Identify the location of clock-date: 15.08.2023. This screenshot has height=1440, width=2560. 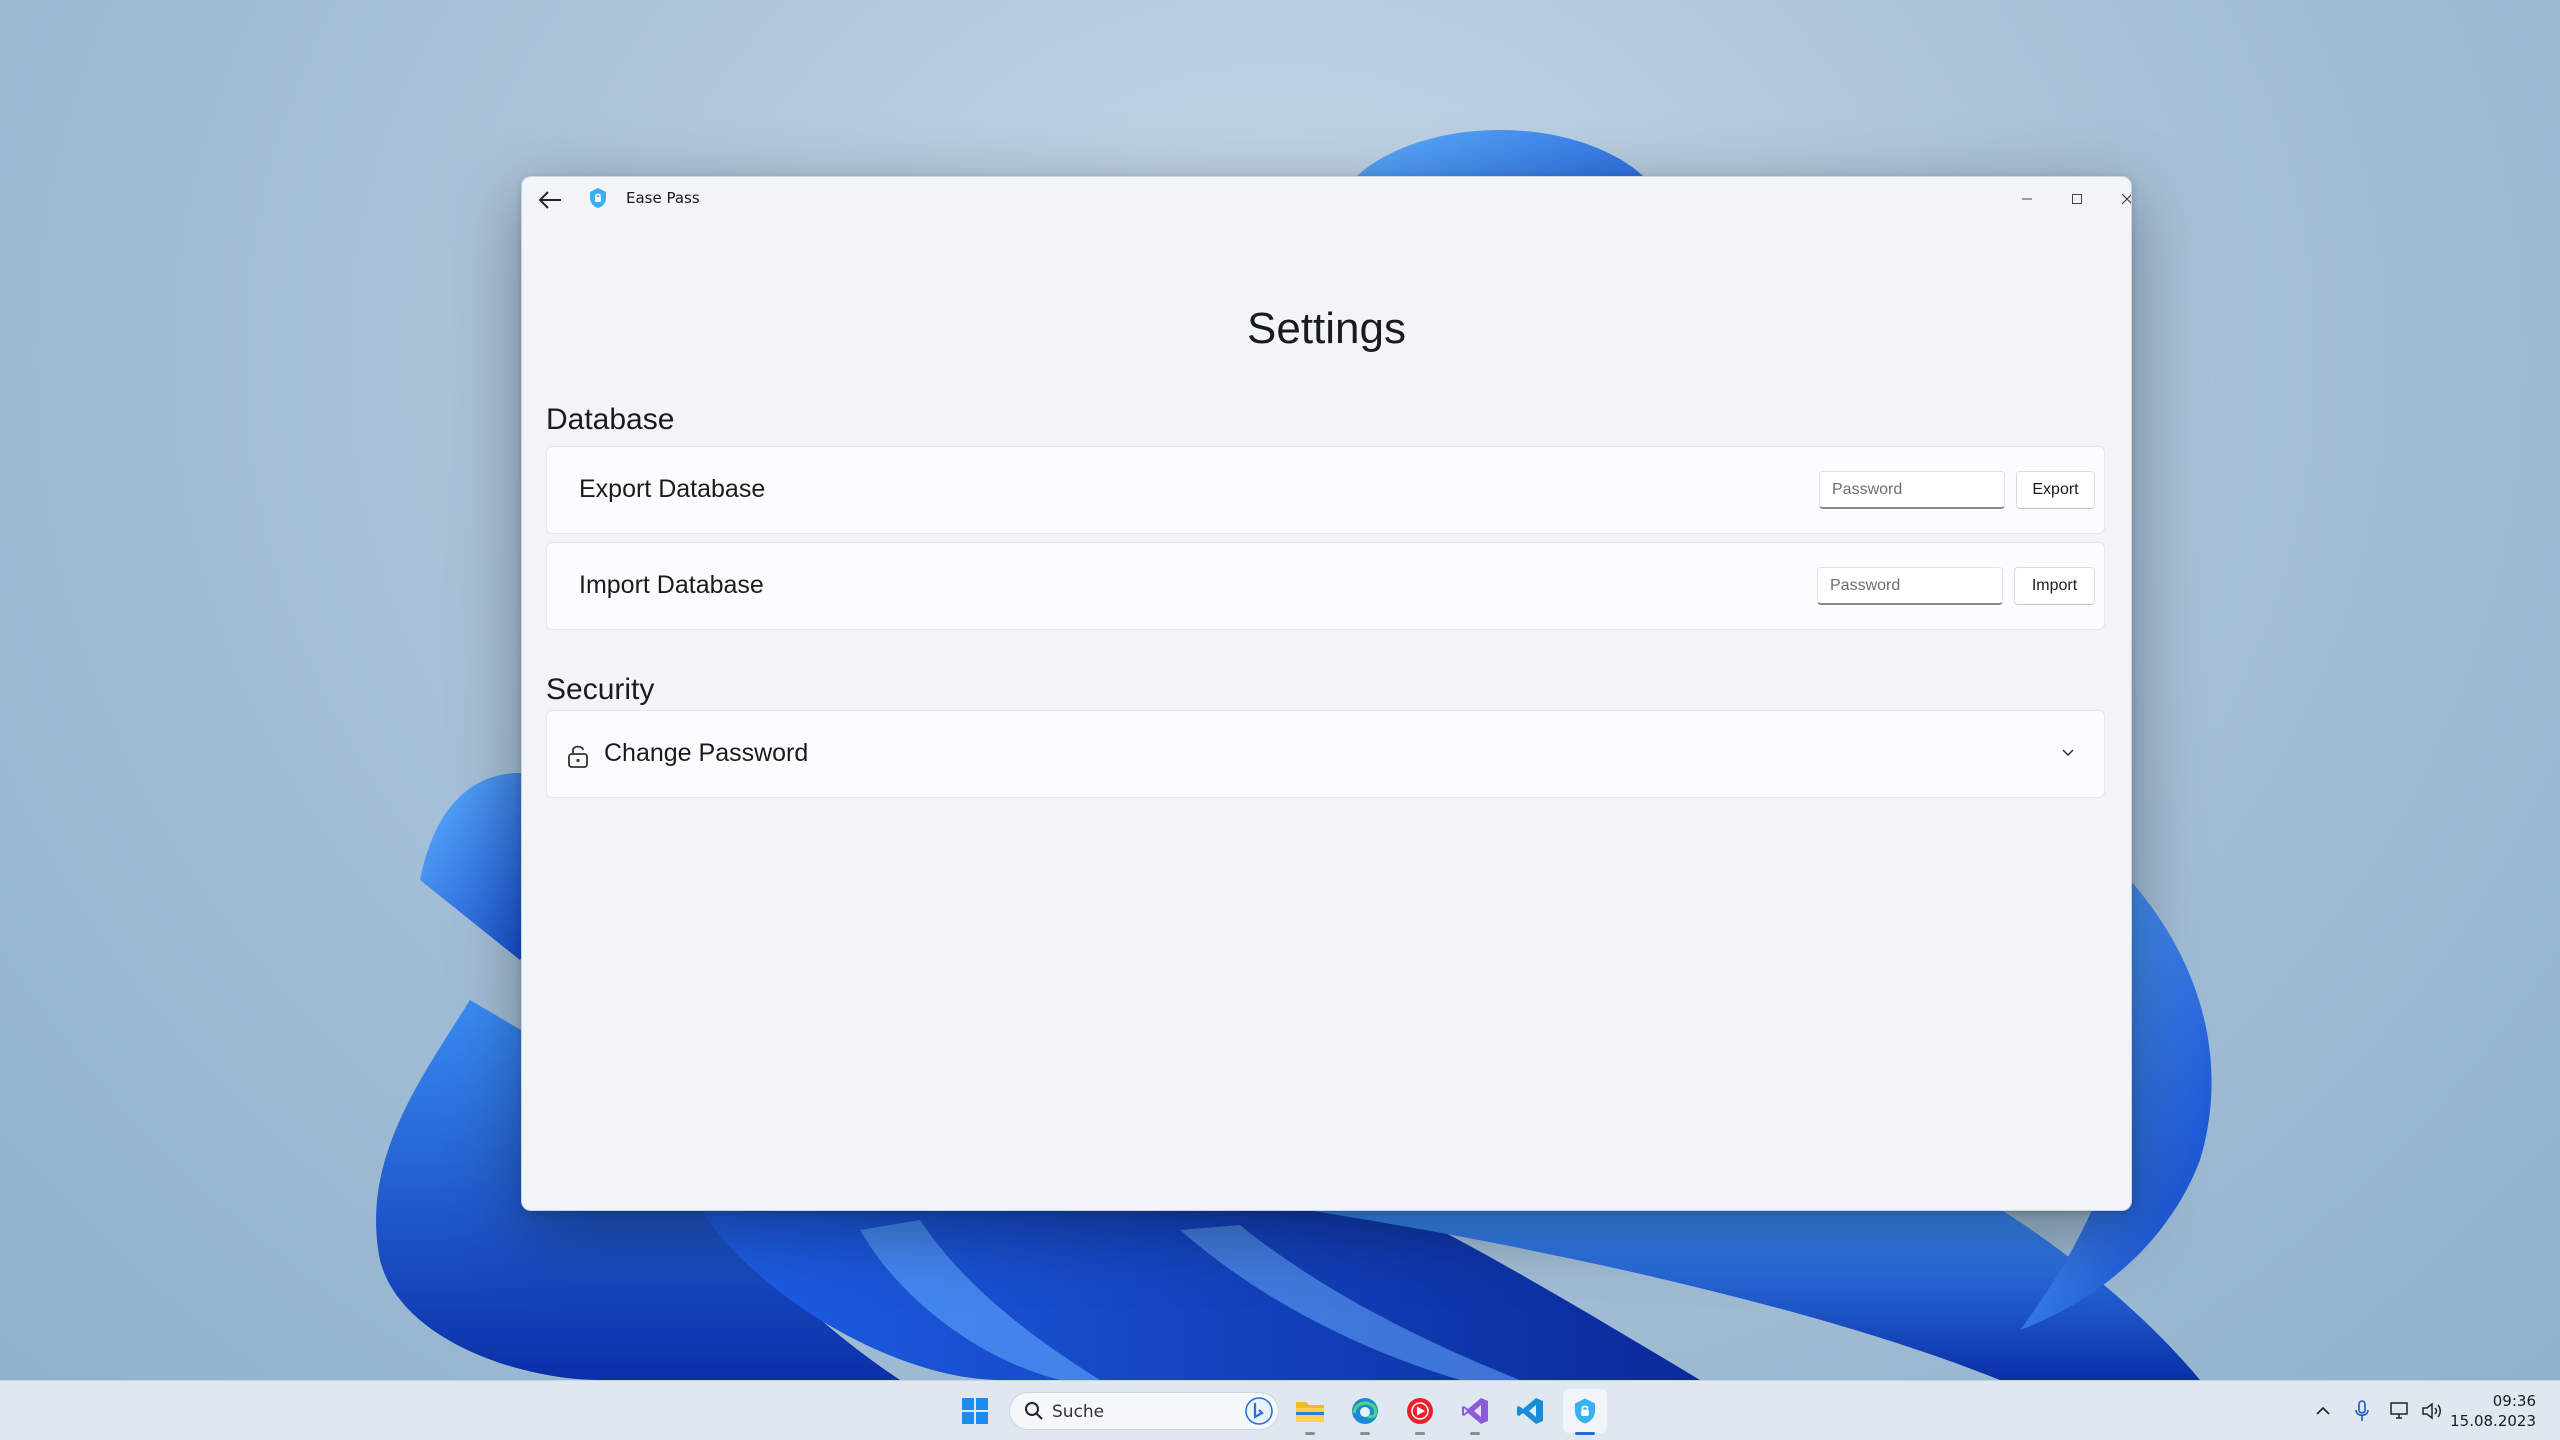
(2493, 1421).